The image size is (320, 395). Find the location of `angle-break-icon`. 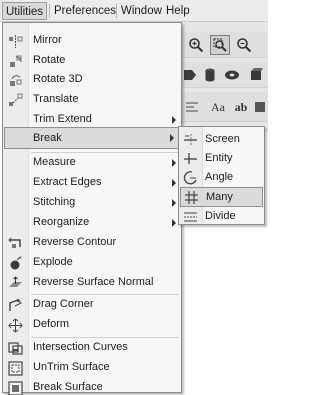

angle-break-icon is located at coordinates (190, 177).